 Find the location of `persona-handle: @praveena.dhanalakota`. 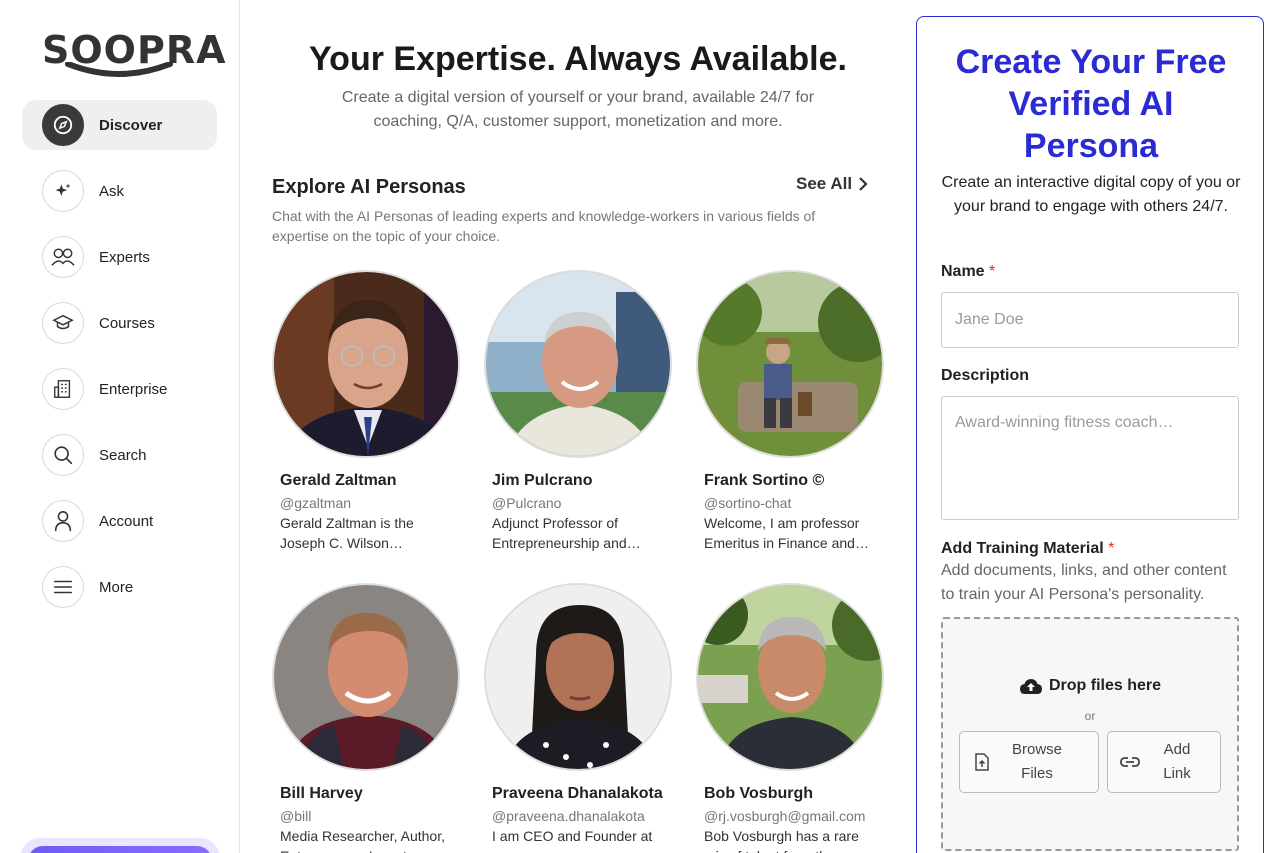

persona-handle: @praveena.dhanalakota is located at coordinates (568, 816).